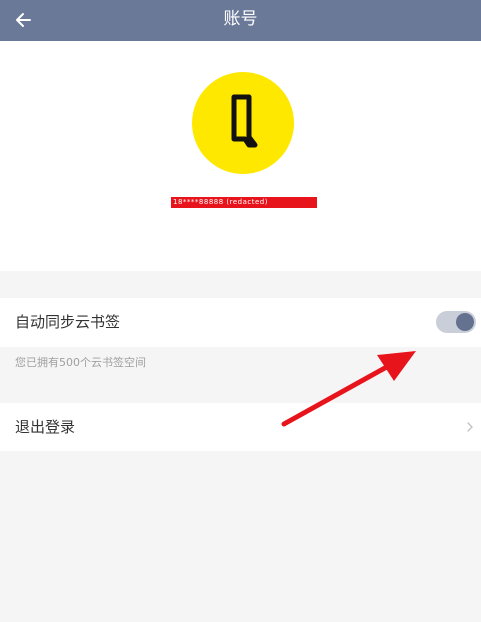  I want to click on auto-sync-toggle, so click(456, 322).